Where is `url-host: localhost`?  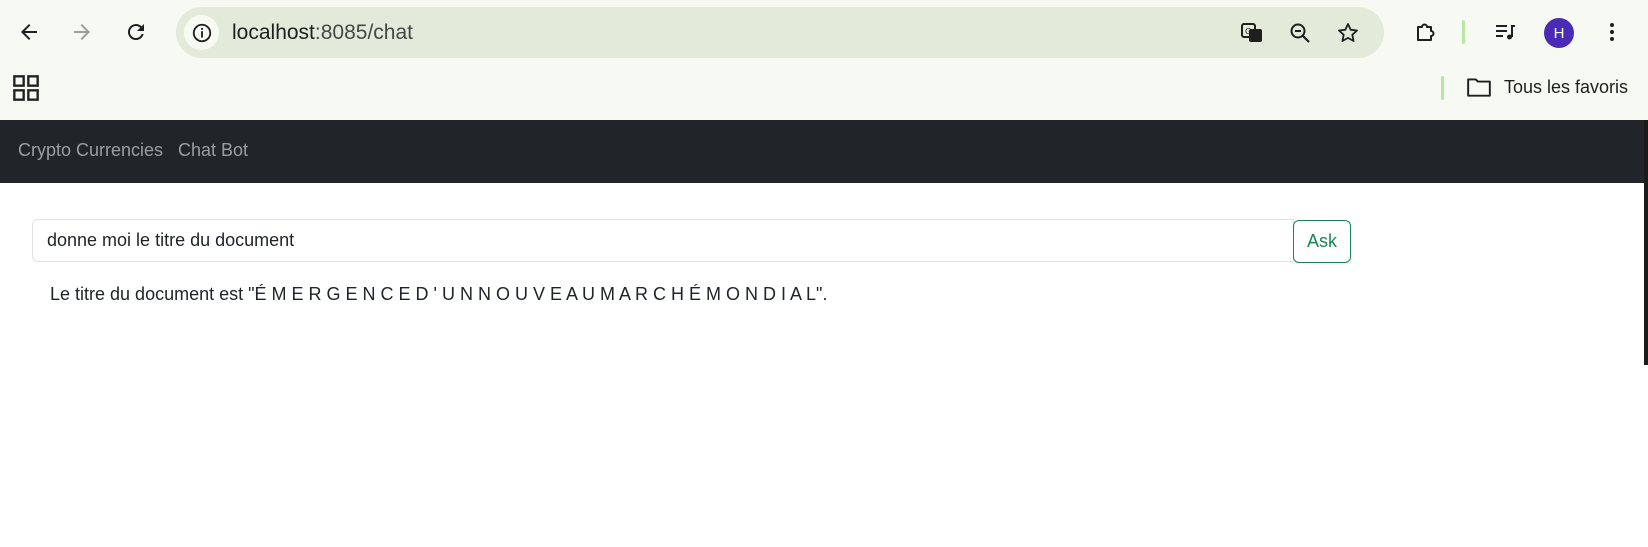
url-host: localhost is located at coordinates (273, 32).